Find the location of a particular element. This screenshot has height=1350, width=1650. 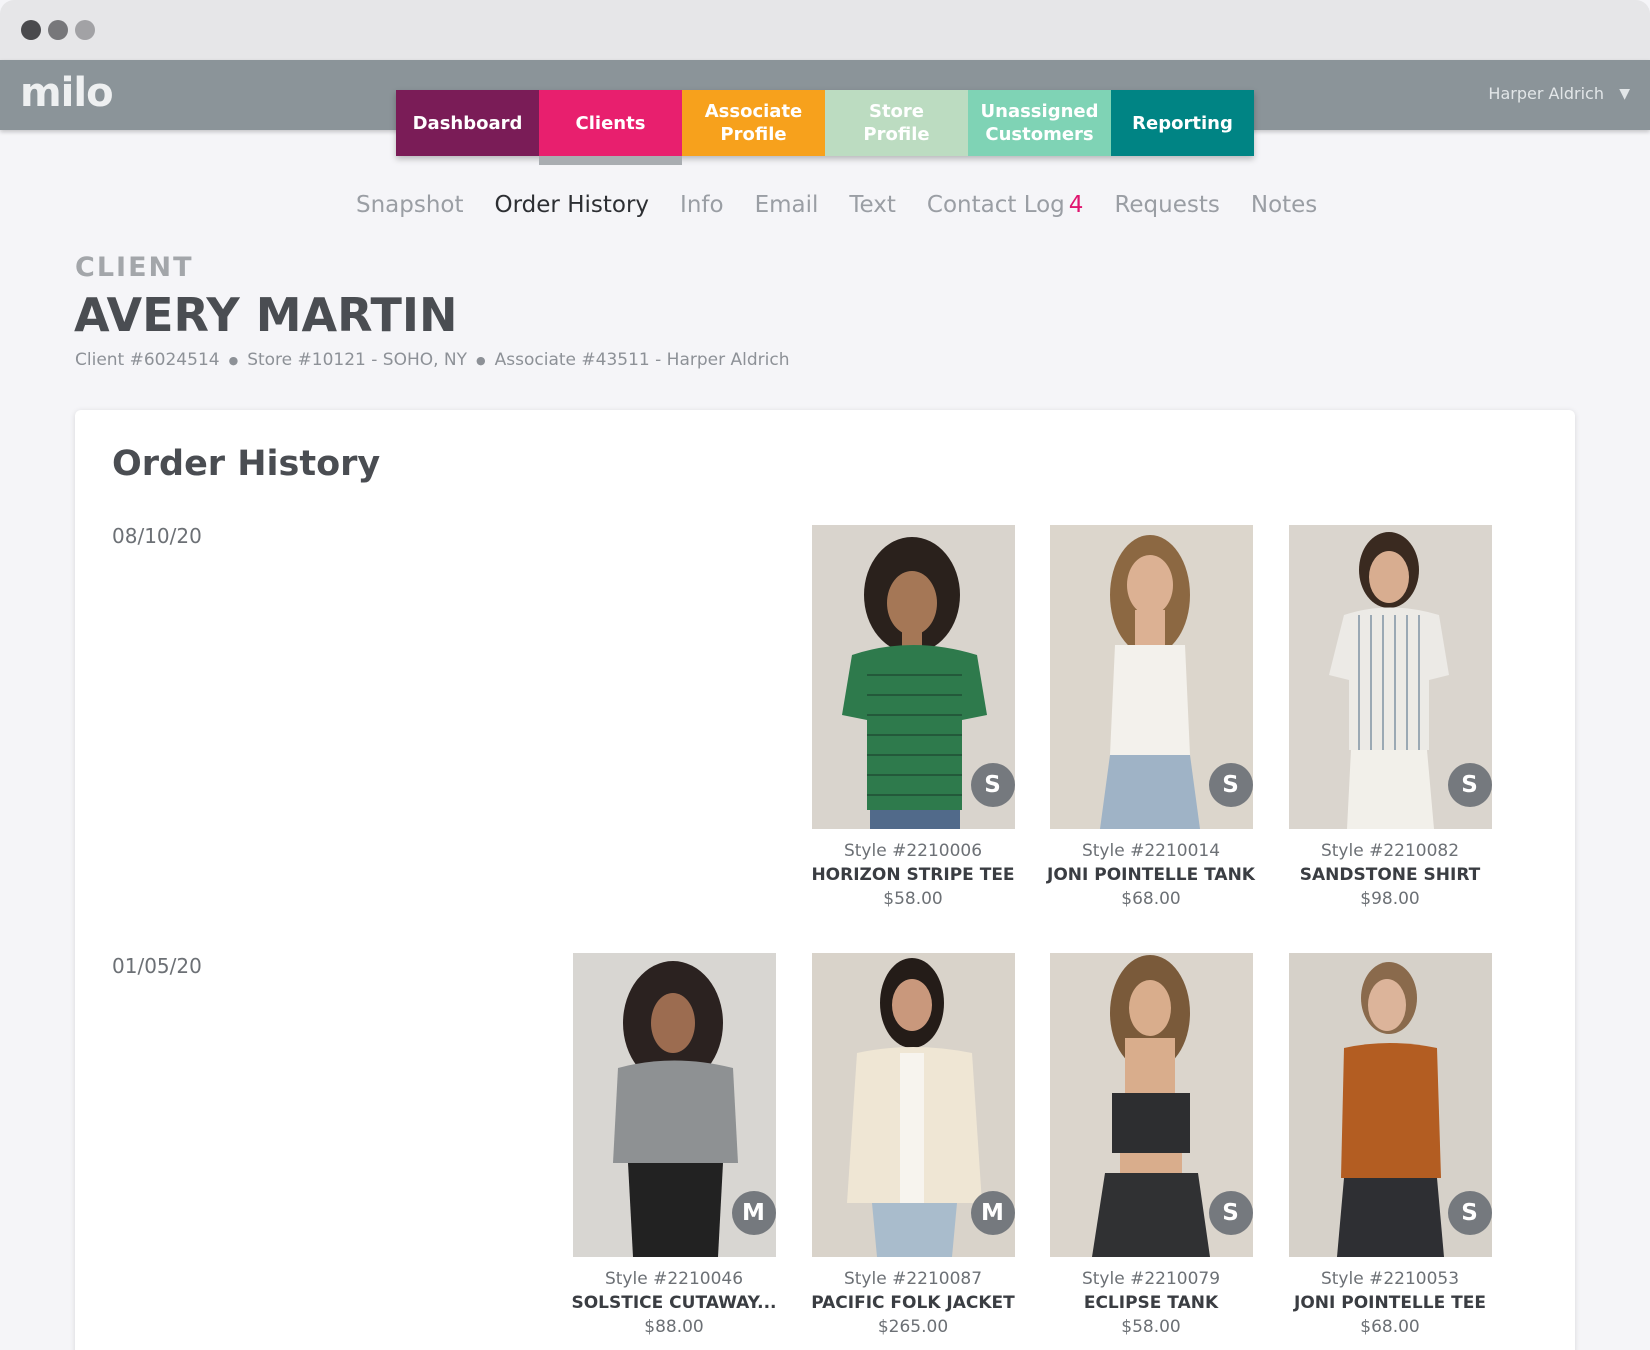

associate-info: Associate #43511 - Harper Aldrich is located at coordinates (642, 360).